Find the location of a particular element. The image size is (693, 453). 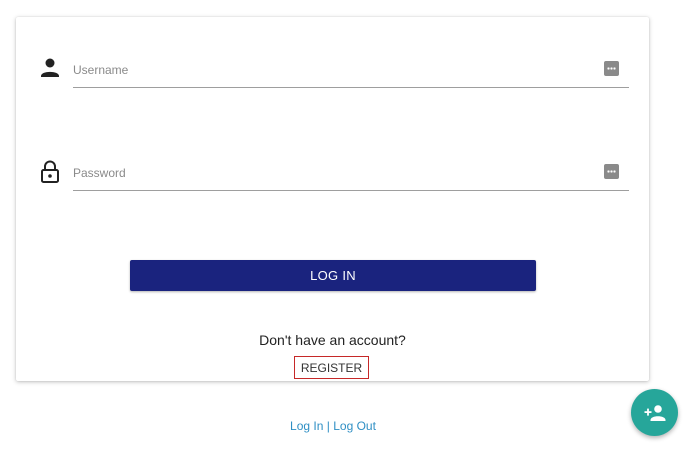

register-button: REGISTER is located at coordinates (331, 367).